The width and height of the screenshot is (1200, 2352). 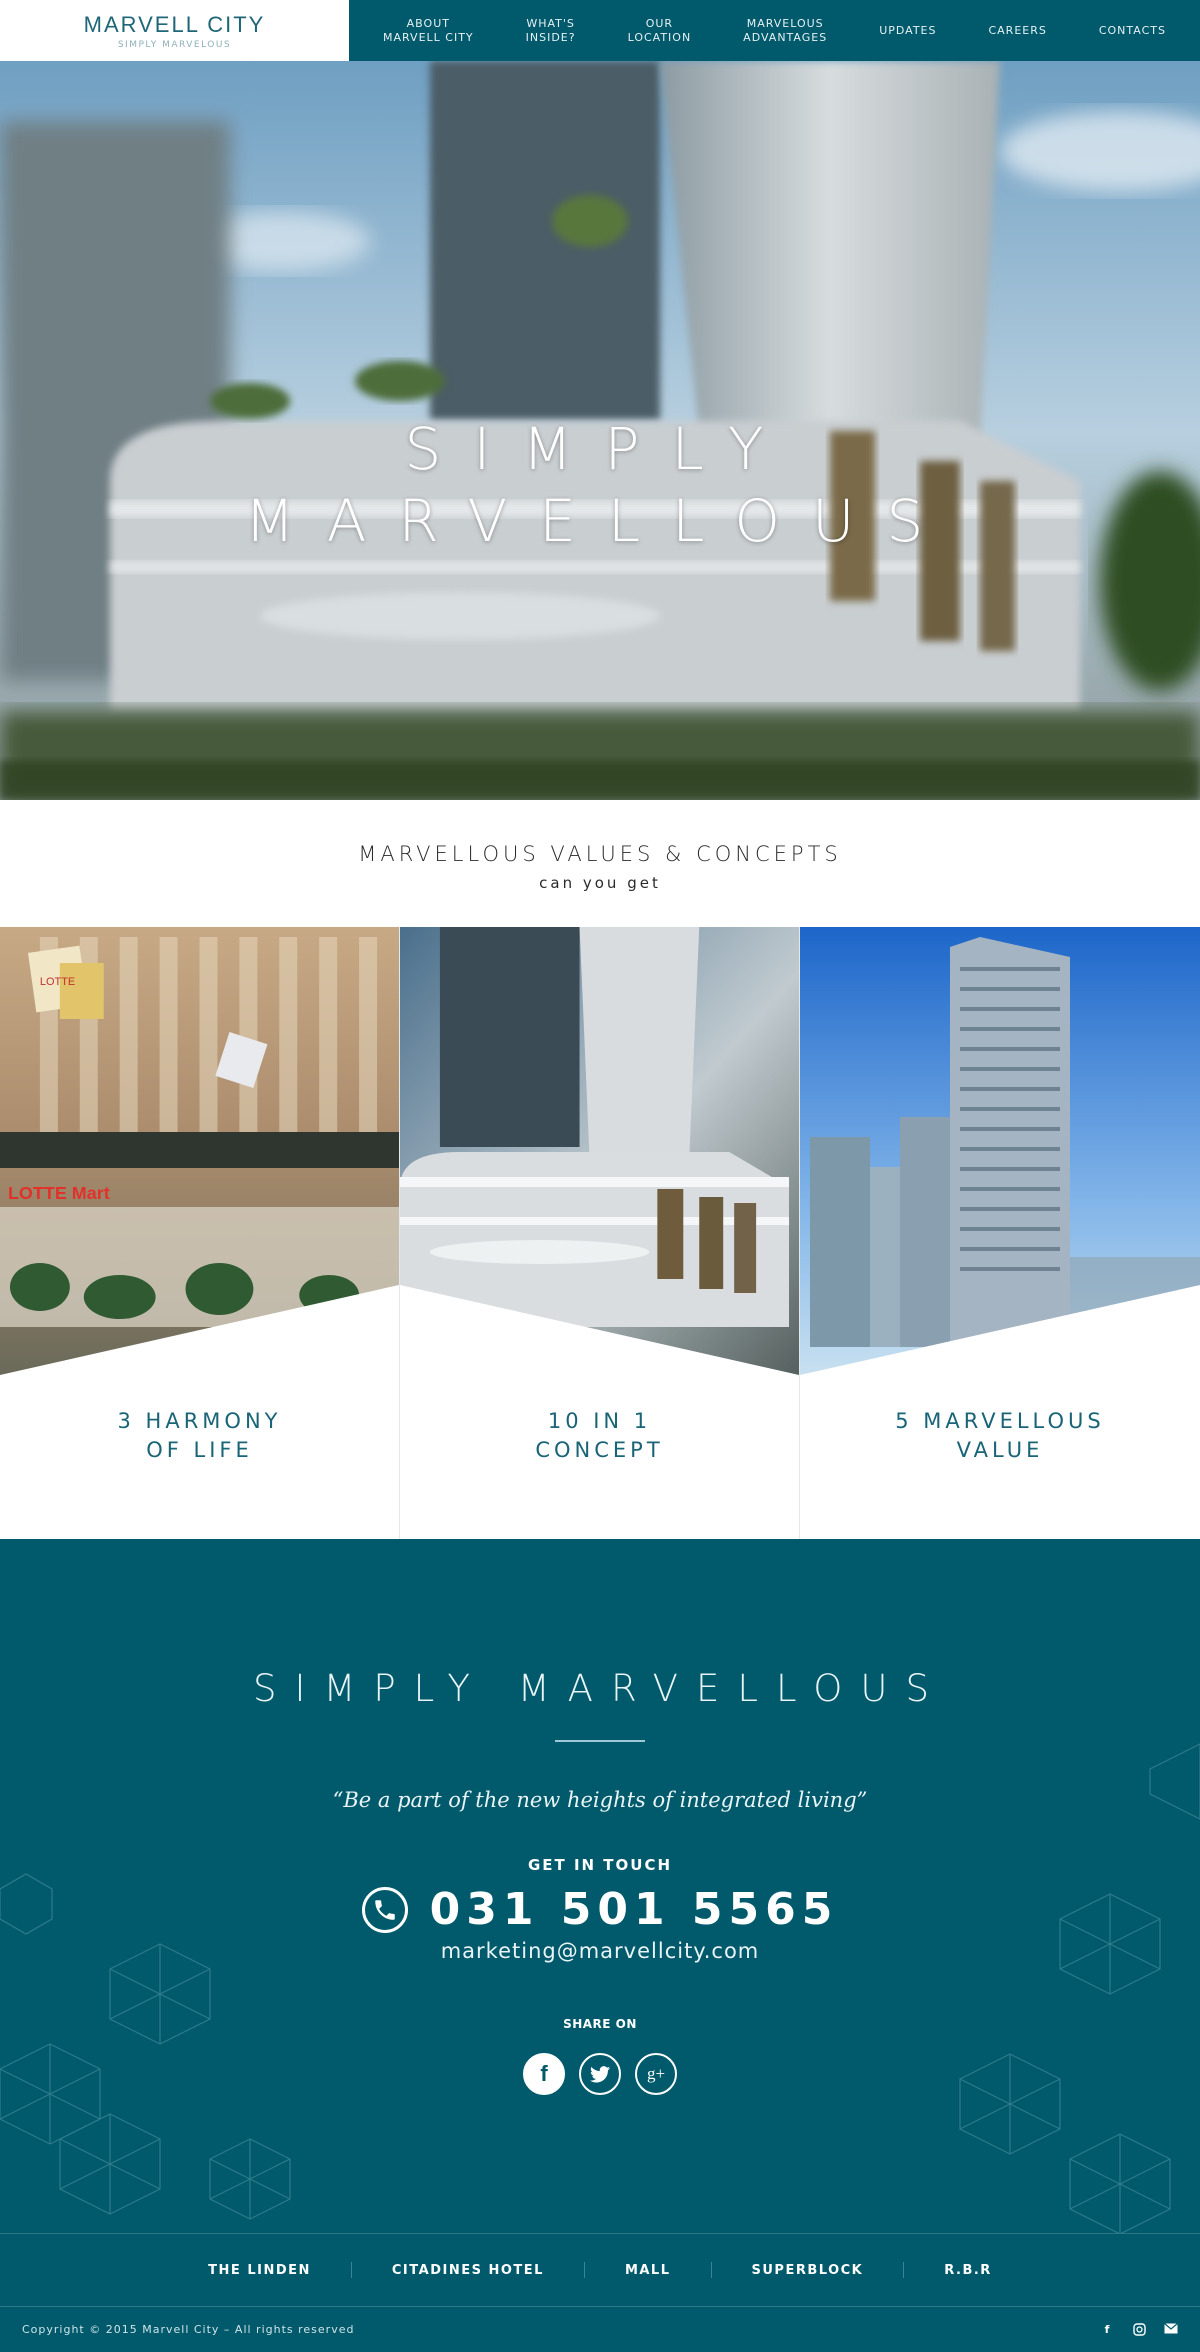 I want to click on instagram-icon, so click(x=1139, y=2329).